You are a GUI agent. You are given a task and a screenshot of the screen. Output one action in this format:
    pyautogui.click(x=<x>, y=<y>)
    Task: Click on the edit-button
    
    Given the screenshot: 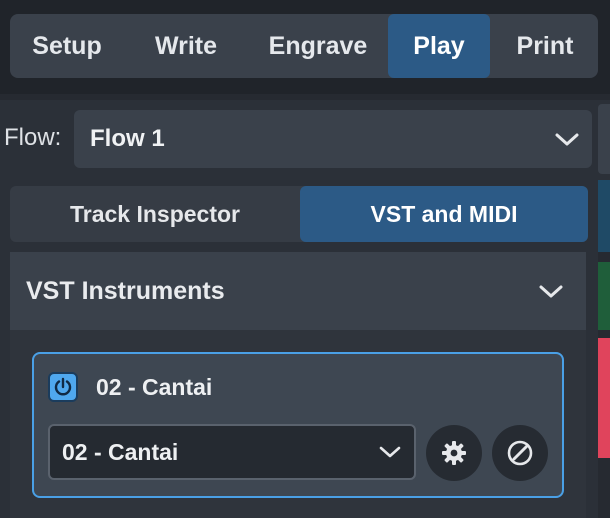 What is the action you would take?
    pyautogui.click(x=520, y=453)
    